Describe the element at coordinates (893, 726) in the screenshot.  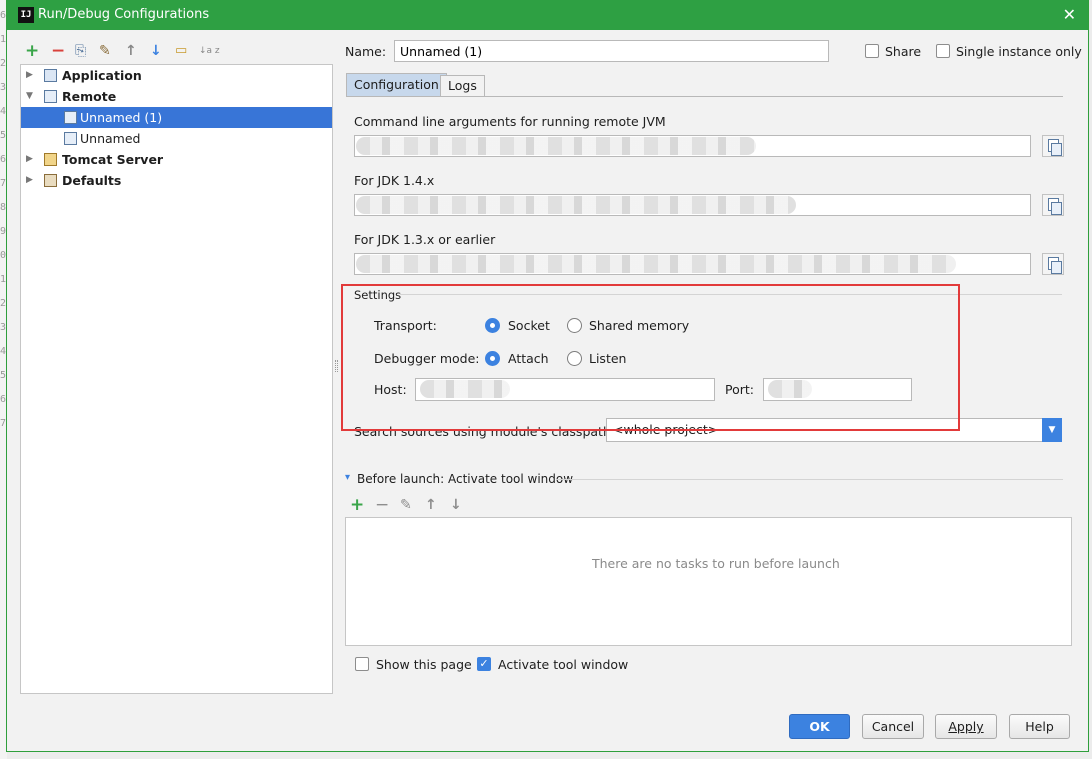
I see `cancel-button: Cancel` at that location.